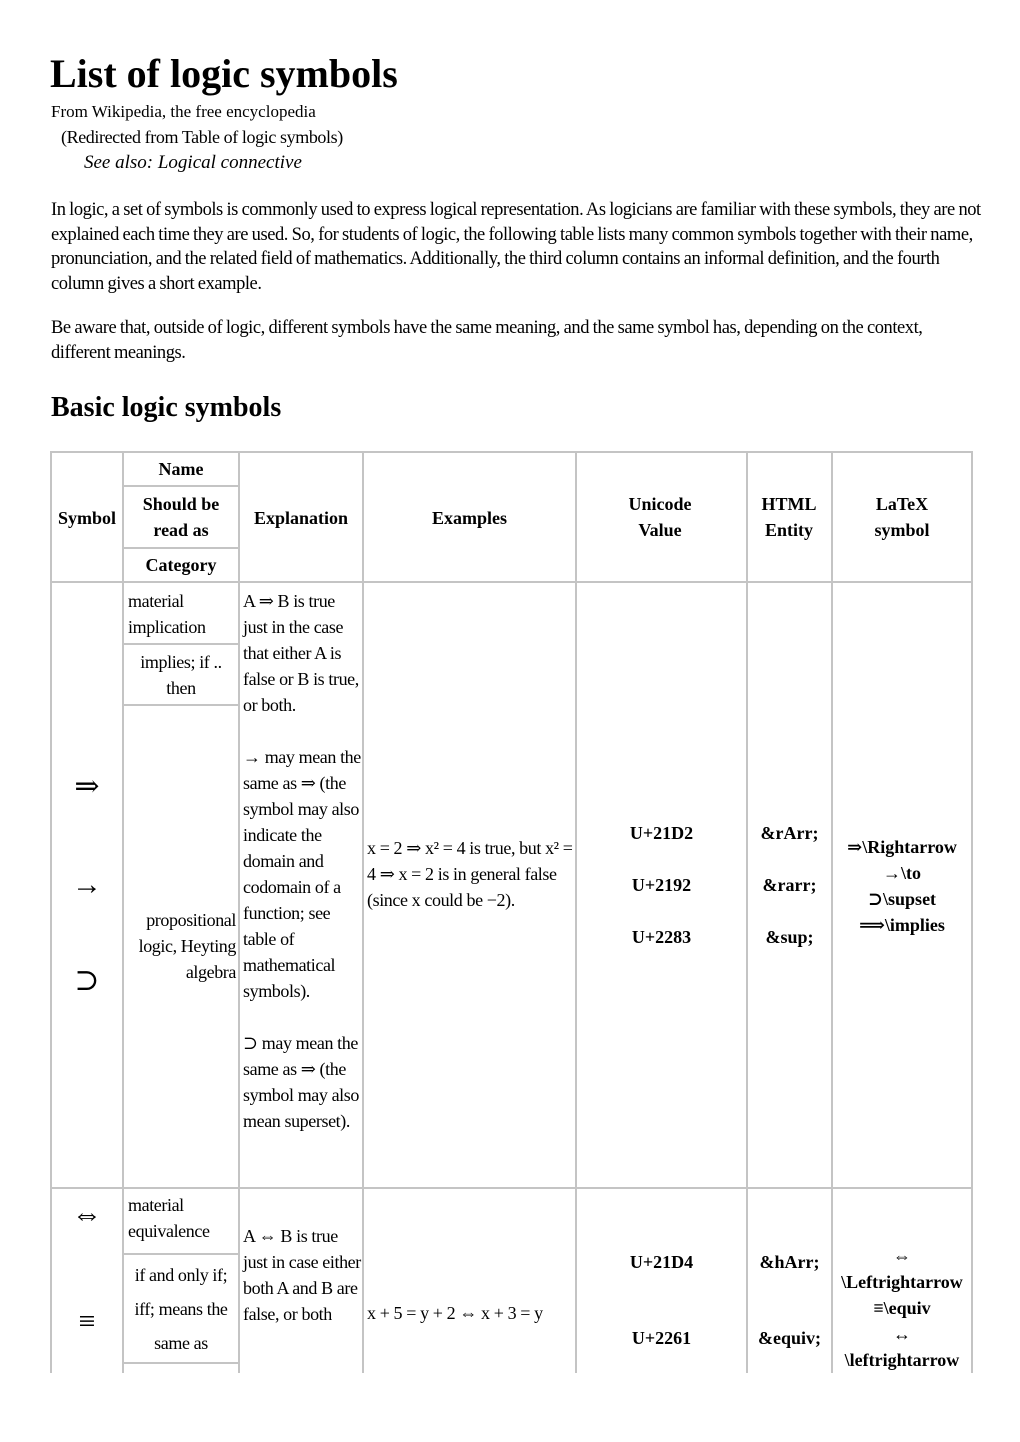  Describe the element at coordinates (661, 1262) in the screenshot. I see `unicode-value: U+21D4` at that location.